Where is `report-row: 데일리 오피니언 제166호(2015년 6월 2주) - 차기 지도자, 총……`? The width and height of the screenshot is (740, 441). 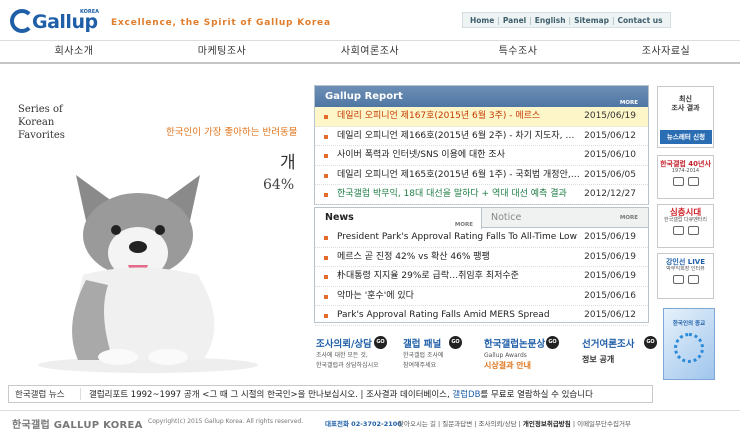 report-row: 데일리 오피니언 제166호(2015년 6월 2주) - 차기 지도자, 총…… is located at coordinates (481, 136).